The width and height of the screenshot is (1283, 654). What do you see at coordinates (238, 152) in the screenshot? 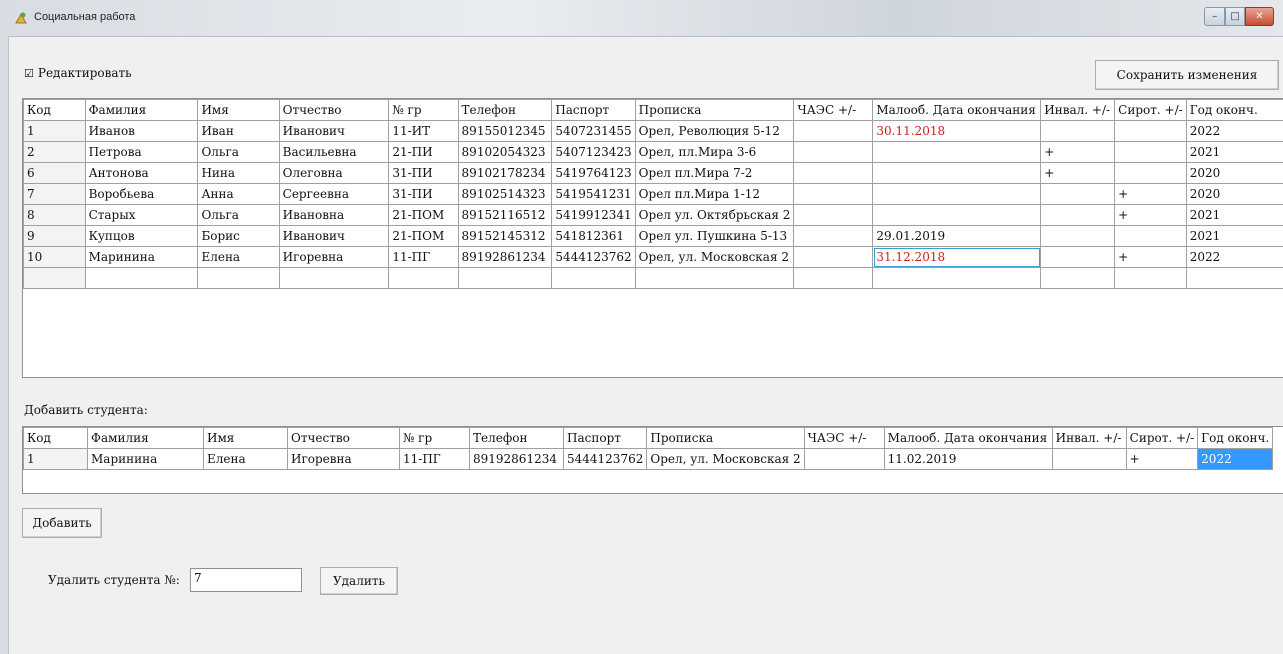
I see `table-cell: Ольга` at bounding box center [238, 152].